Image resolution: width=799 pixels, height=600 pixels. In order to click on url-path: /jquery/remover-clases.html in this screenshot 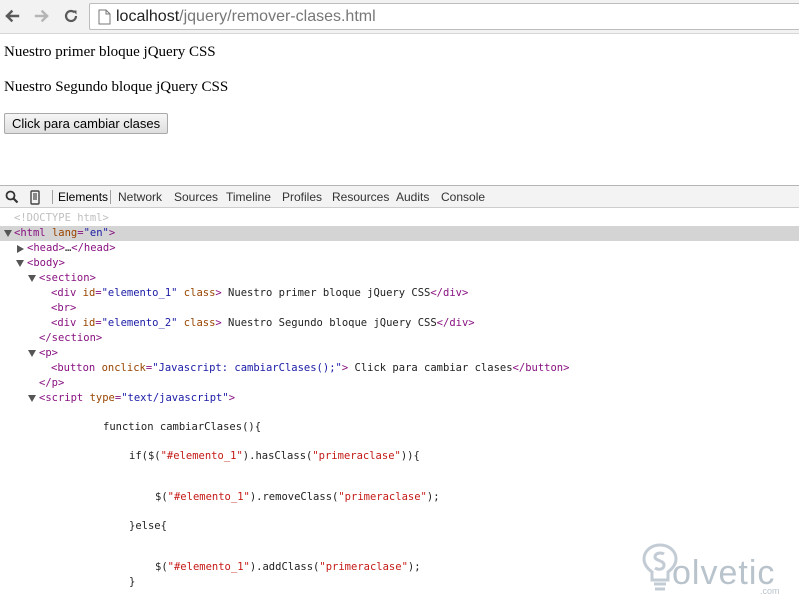, I will do `click(277, 16)`.